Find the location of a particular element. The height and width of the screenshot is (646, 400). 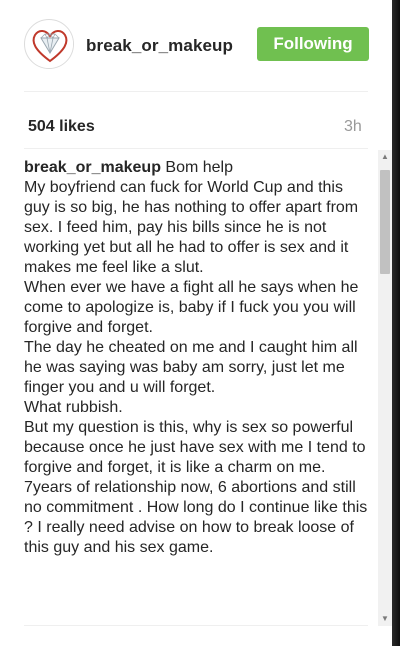

caption-username: break_or_makeup is located at coordinates (92, 167).